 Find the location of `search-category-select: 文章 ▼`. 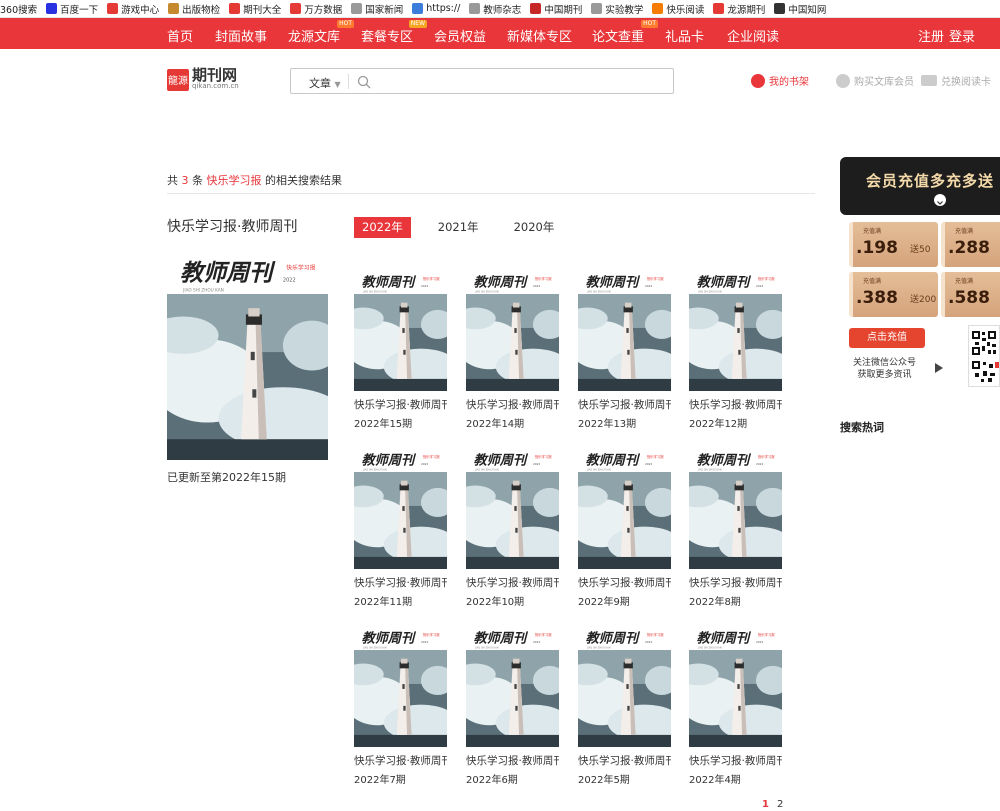

search-category-select: 文章 ▼ is located at coordinates (325, 83).